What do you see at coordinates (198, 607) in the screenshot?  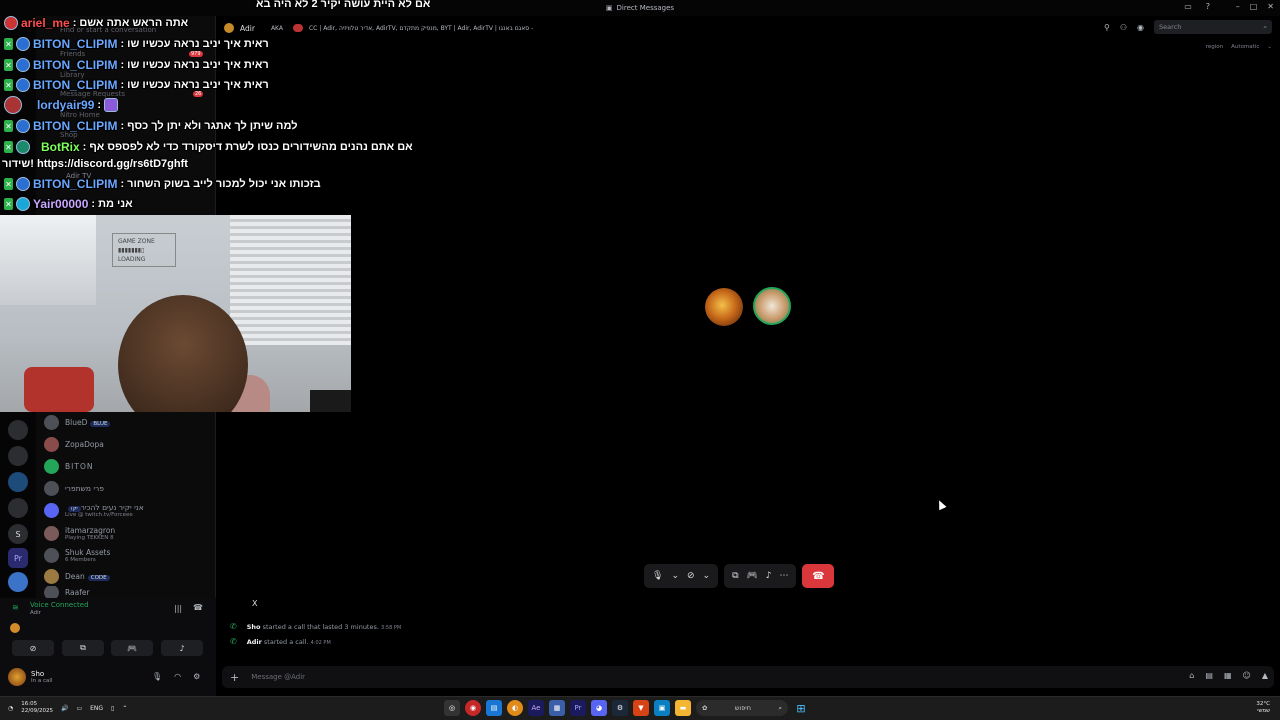 I see `disconnect-icon: ☎` at bounding box center [198, 607].